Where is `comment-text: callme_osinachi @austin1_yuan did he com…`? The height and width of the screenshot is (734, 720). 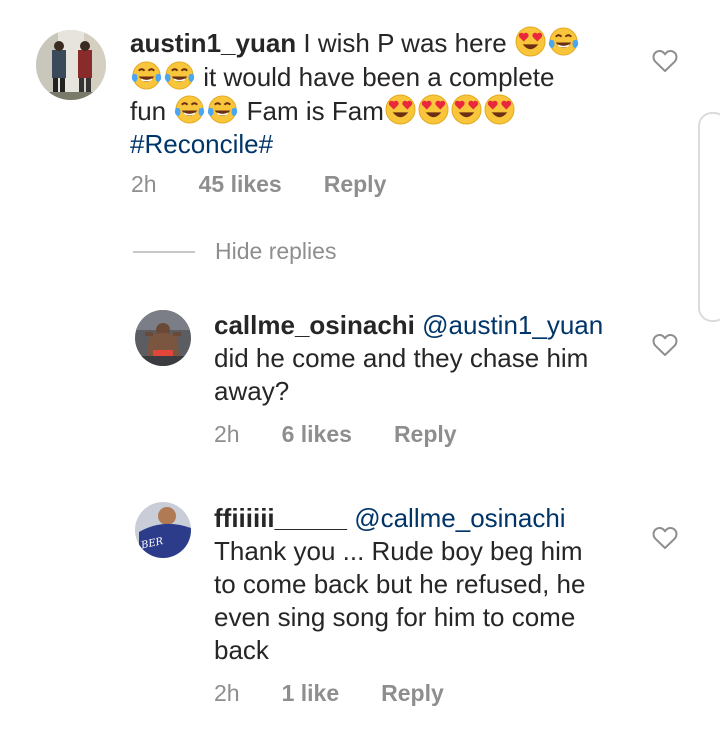
comment-text: callme_osinachi @austin1_yuan did he com… is located at coordinates (424, 358).